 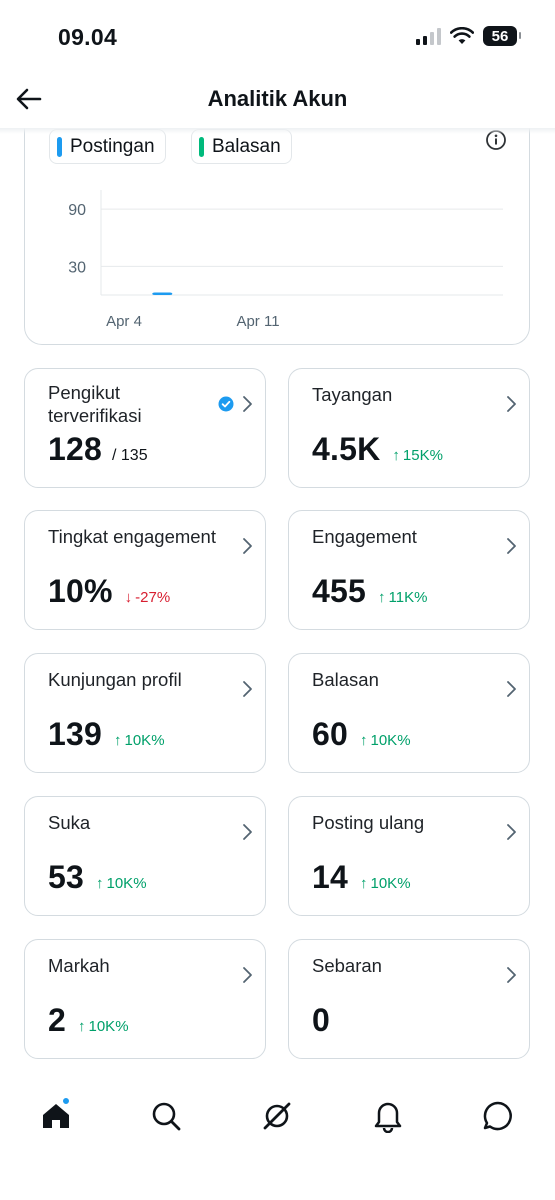 I want to click on legend-swatch-postingan, so click(x=59, y=146).